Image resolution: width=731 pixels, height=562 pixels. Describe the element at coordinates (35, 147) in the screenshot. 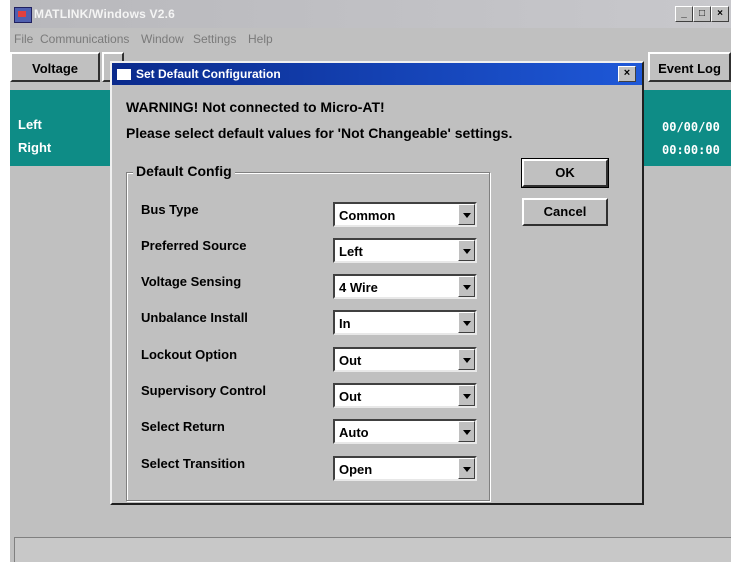

I see `right-label: Right` at that location.